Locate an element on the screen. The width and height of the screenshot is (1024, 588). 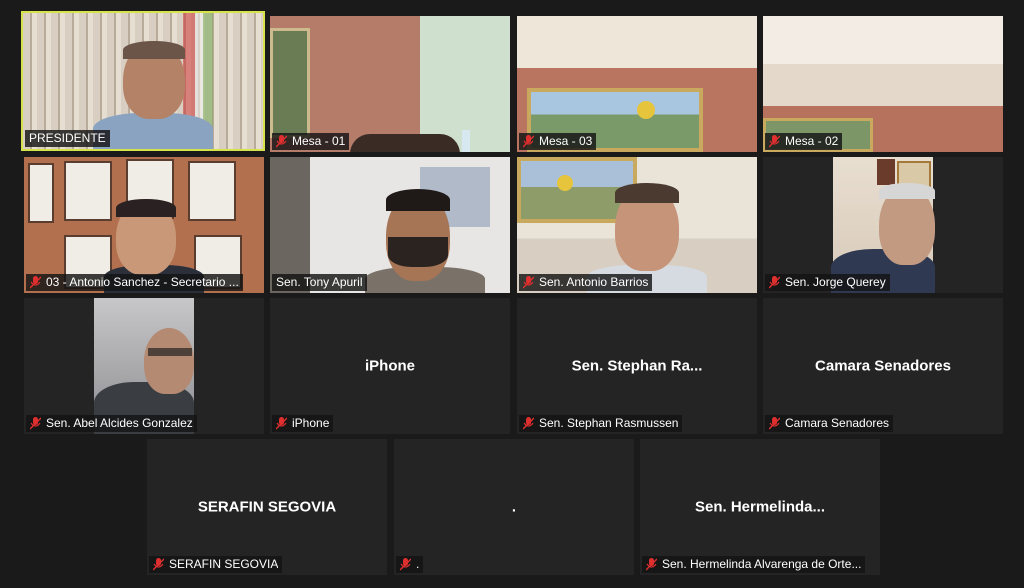
participant-name: Mesa - 02 is located at coordinates (812, 141).